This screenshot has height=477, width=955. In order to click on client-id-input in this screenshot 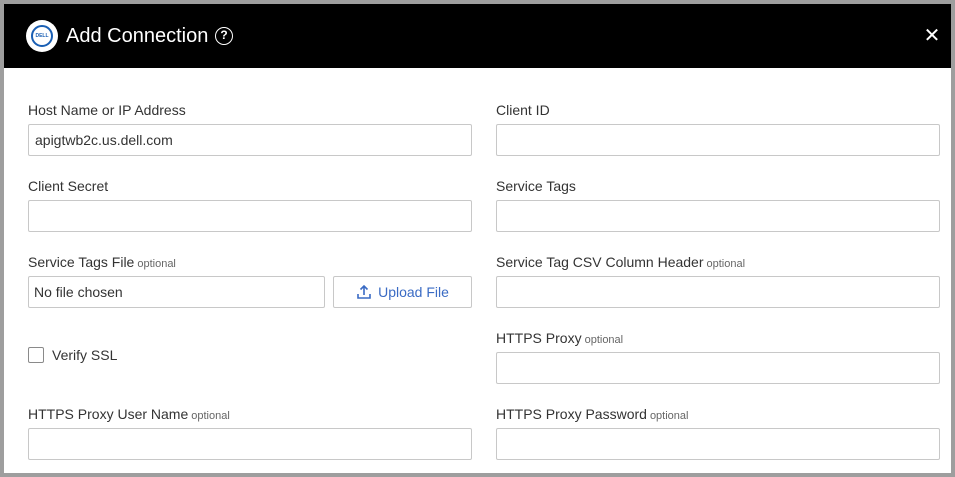, I will do `click(718, 140)`.